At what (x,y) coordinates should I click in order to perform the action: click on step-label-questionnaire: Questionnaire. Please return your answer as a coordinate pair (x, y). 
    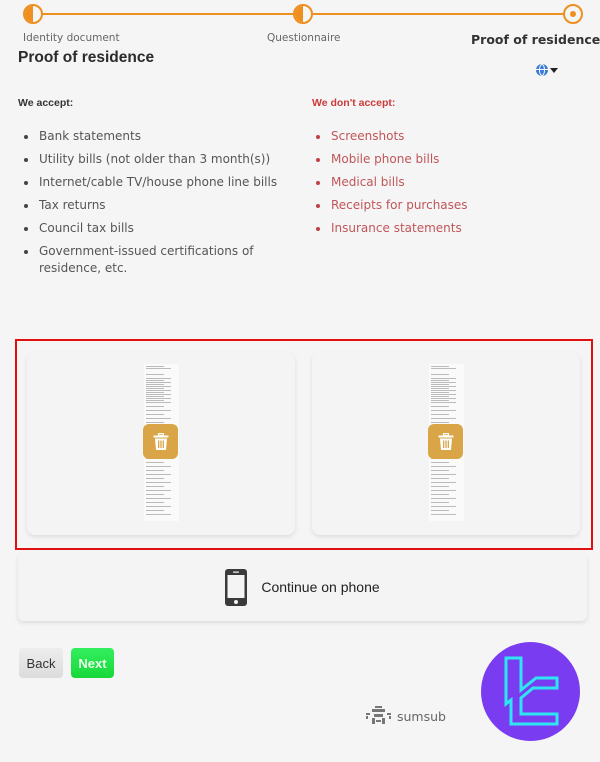
    Looking at the image, I should click on (304, 38).